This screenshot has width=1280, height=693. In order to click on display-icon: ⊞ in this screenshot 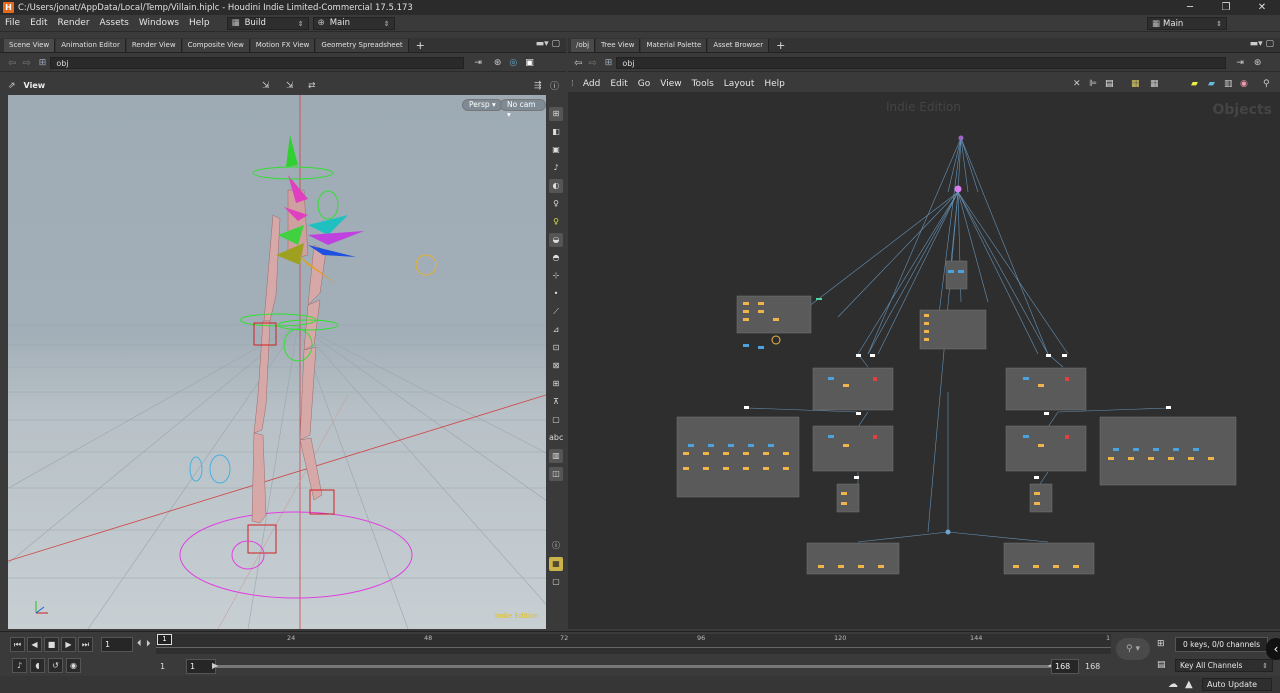, I will do `click(556, 114)`.